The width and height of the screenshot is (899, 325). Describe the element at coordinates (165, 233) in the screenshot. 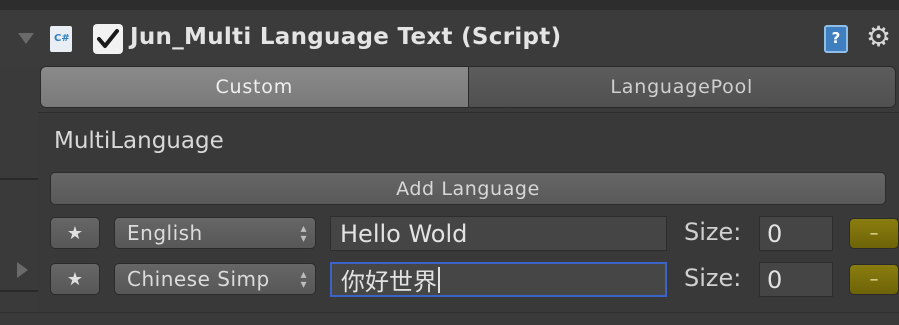

I see `language-dropdown-value: English` at that location.